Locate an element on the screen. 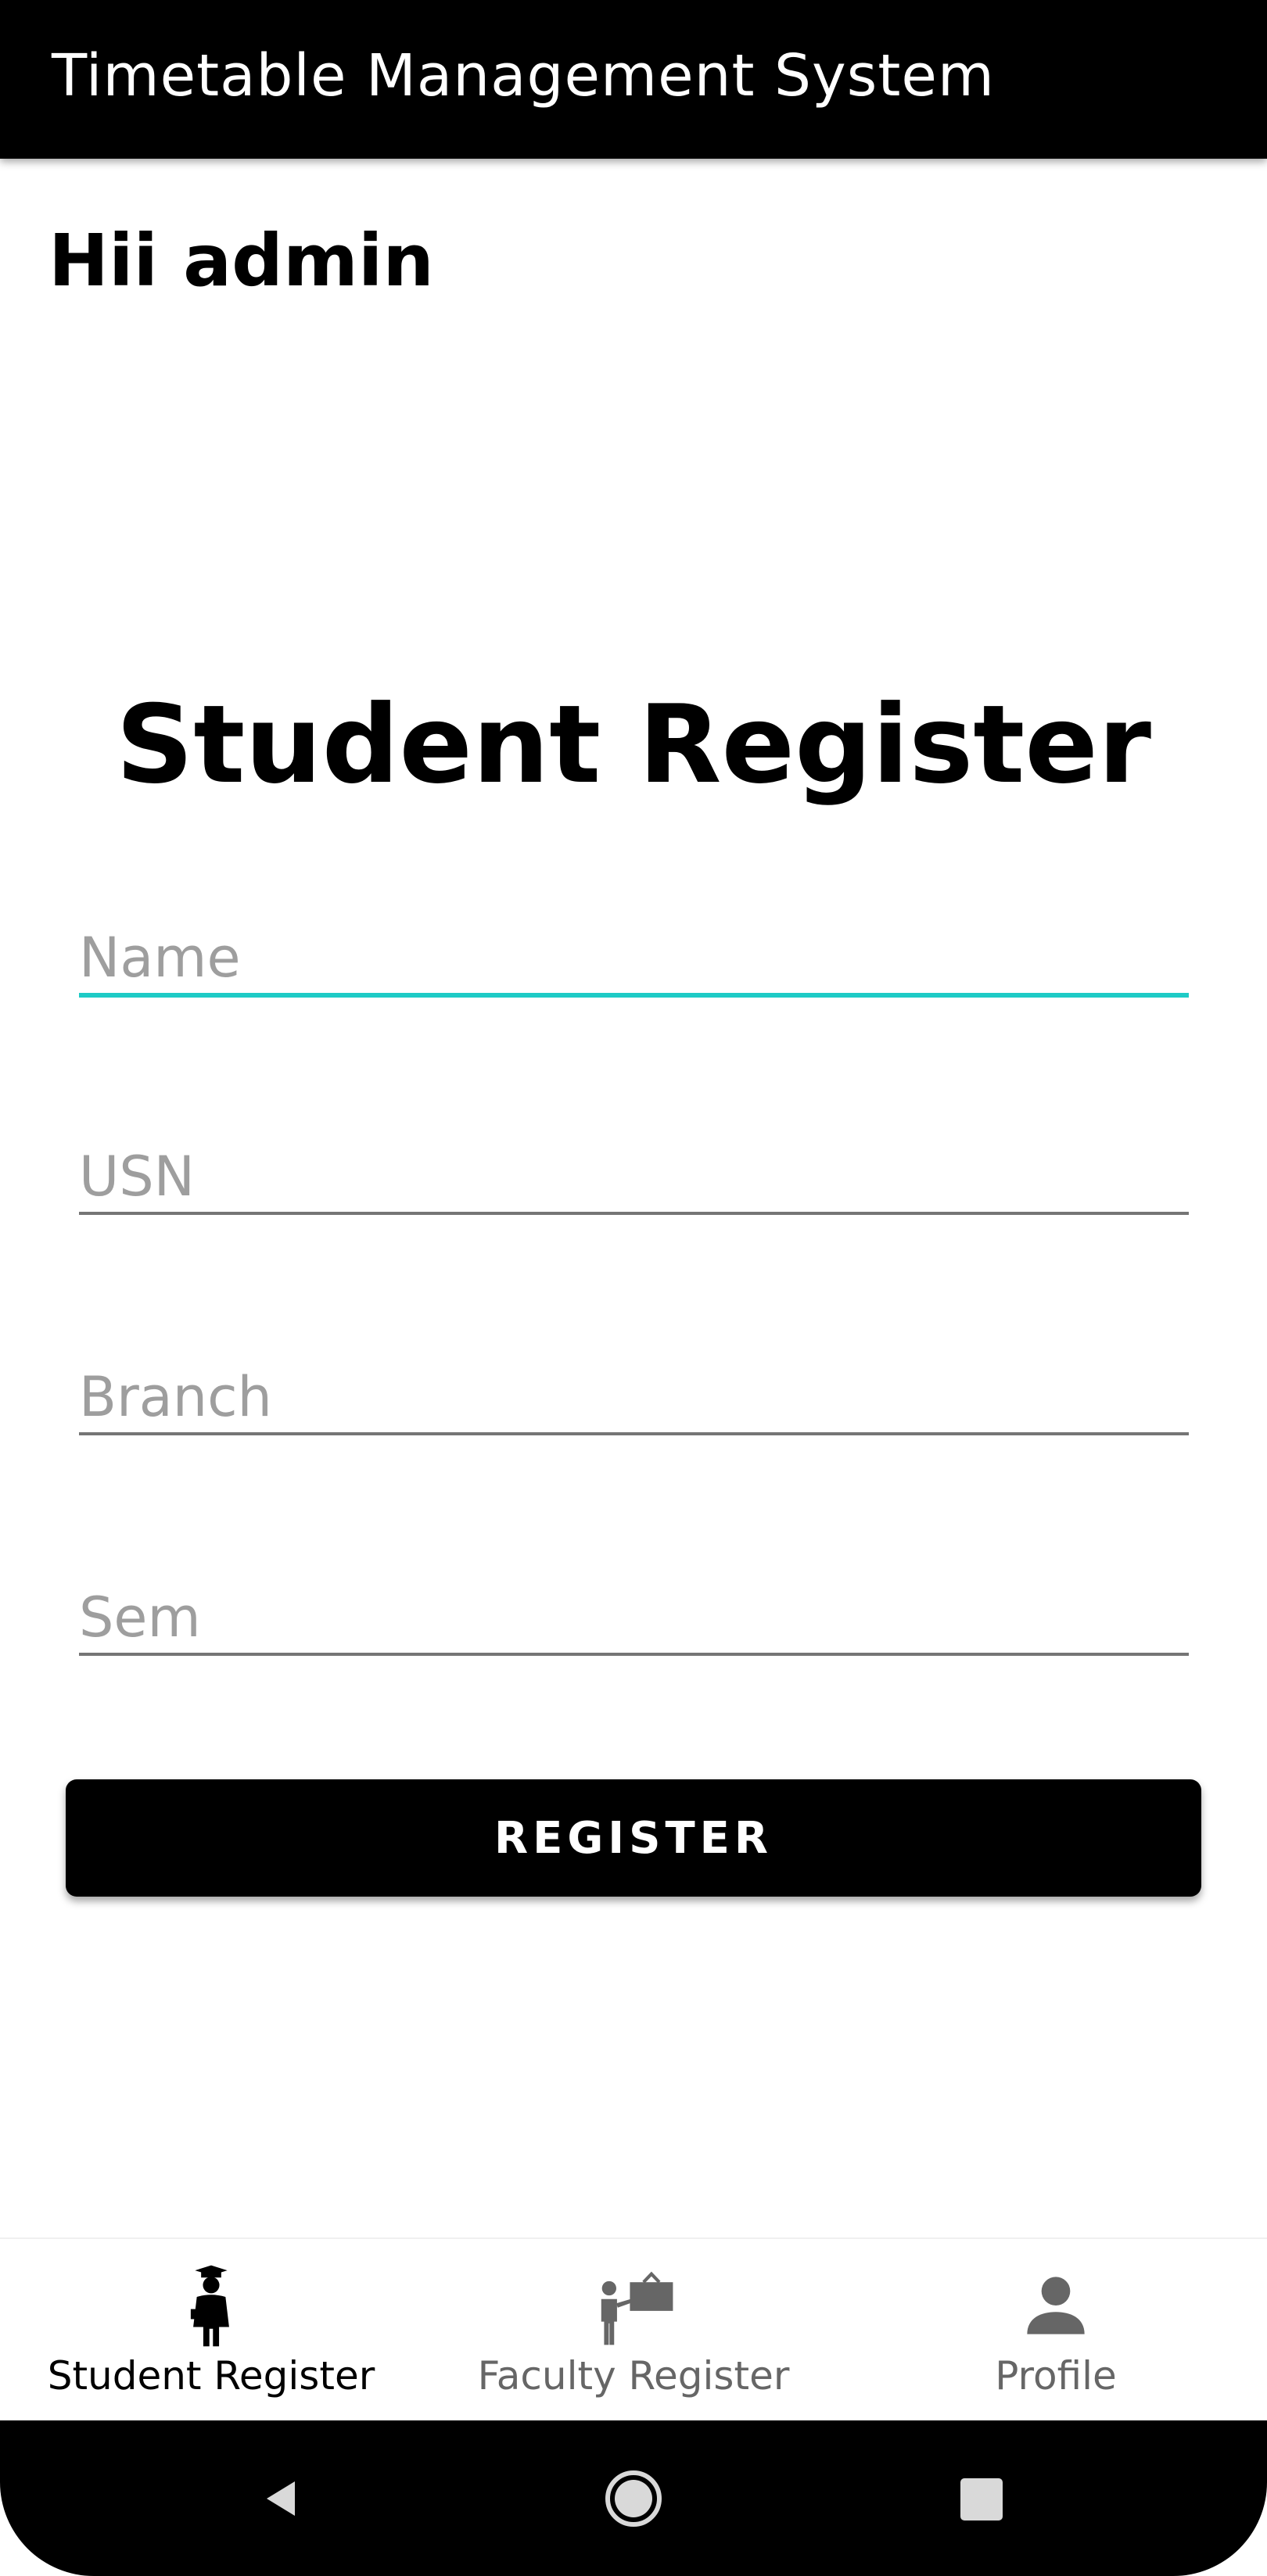 The height and width of the screenshot is (2576, 1267). branch-field is located at coordinates (634, 1398).